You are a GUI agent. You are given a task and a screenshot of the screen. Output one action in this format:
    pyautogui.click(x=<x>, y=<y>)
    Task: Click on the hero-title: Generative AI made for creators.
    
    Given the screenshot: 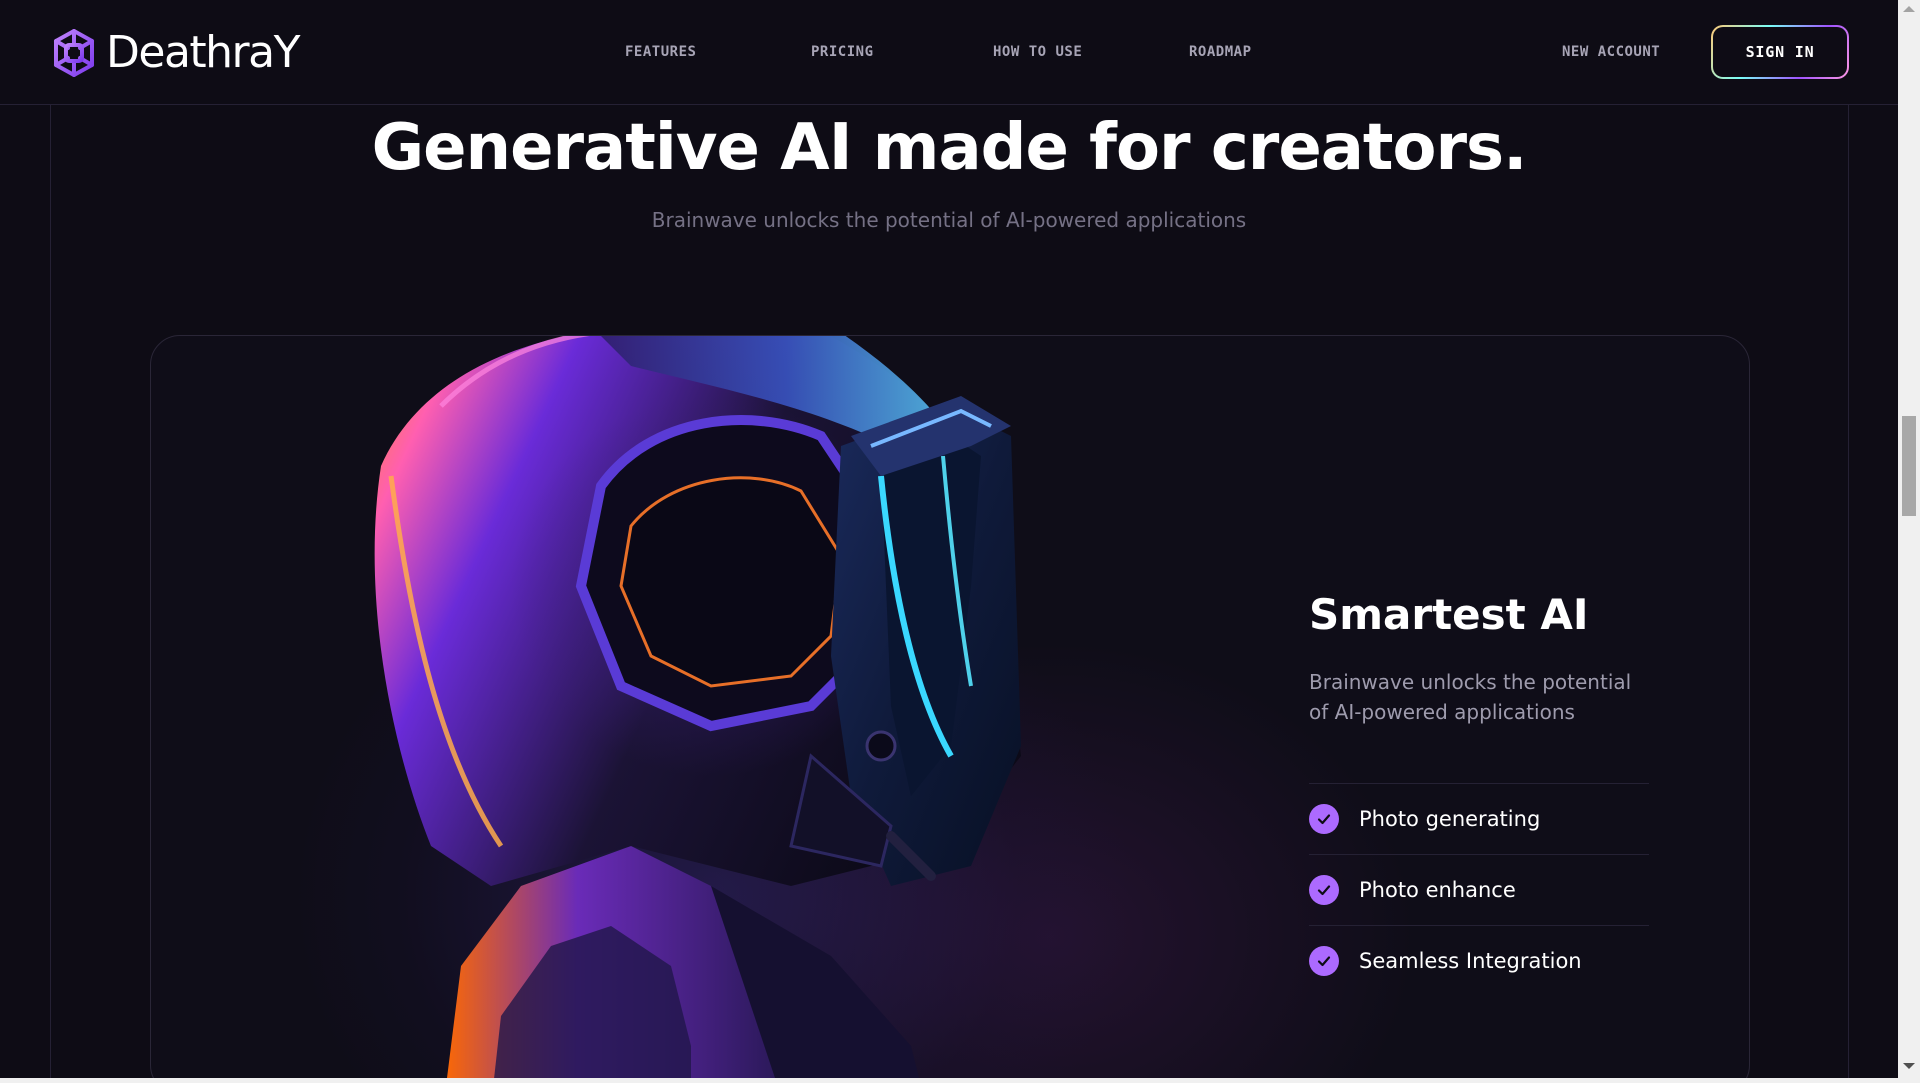 What is the action you would take?
    pyautogui.click(x=949, y=148)
    